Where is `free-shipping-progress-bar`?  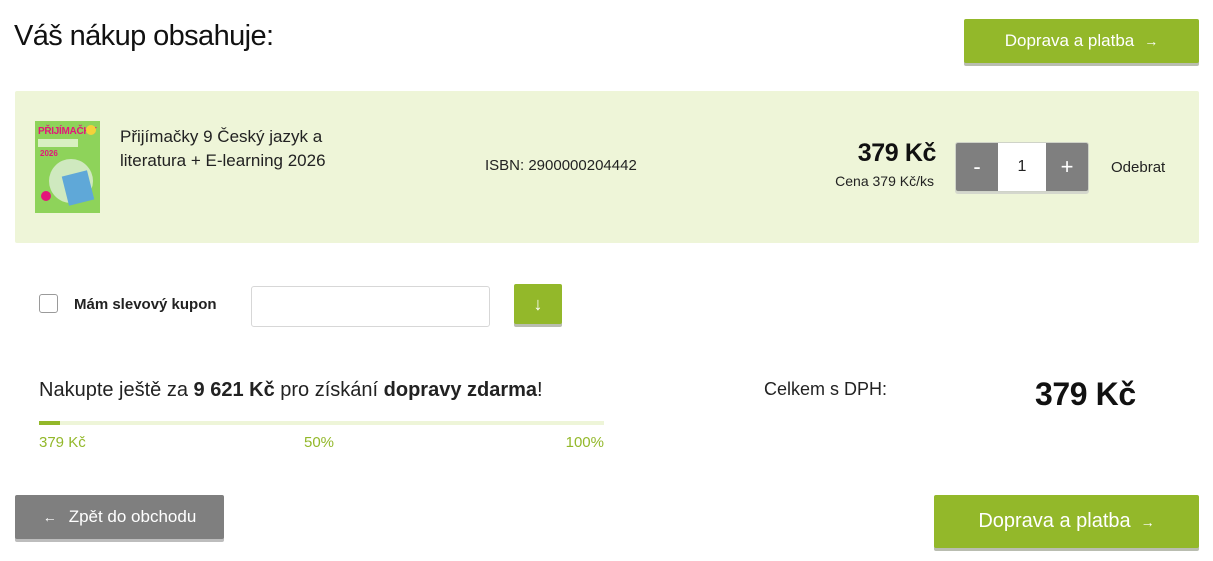 free-shipping-progress-bar is located at coordinates (321, 423).